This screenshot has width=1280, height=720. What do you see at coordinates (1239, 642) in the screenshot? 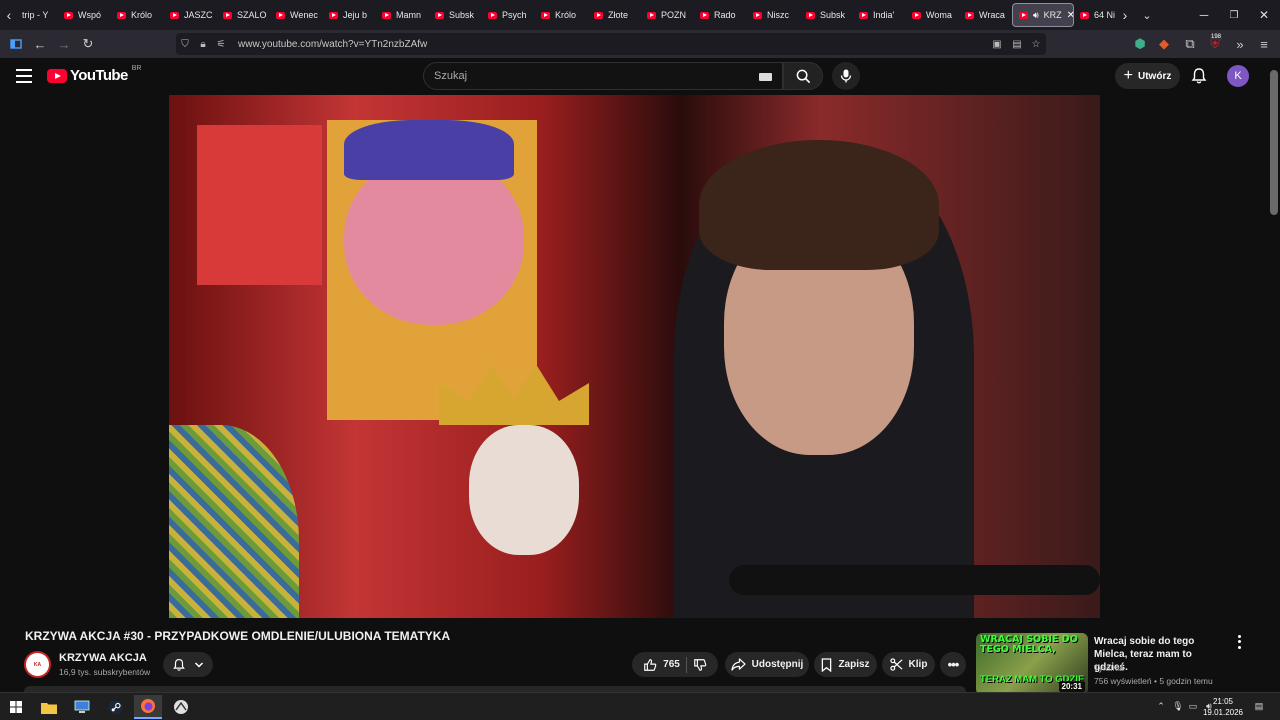
I see `recommendation-more-icon` at bounding box center [1239, 642].